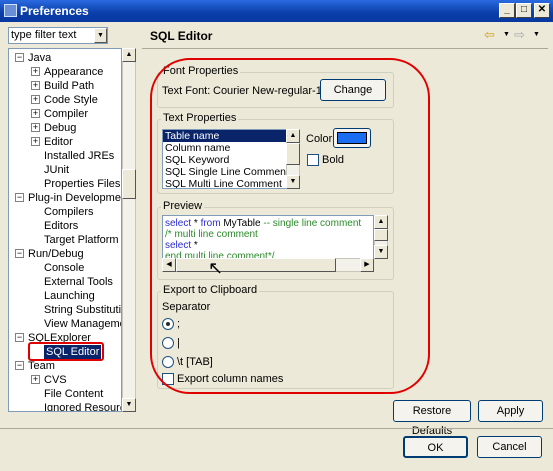 The image size is (553, 471). What do you see at coordinates (276, 428) in the screenshot?
I see `footer-divider` at bounding box center [276, 428].